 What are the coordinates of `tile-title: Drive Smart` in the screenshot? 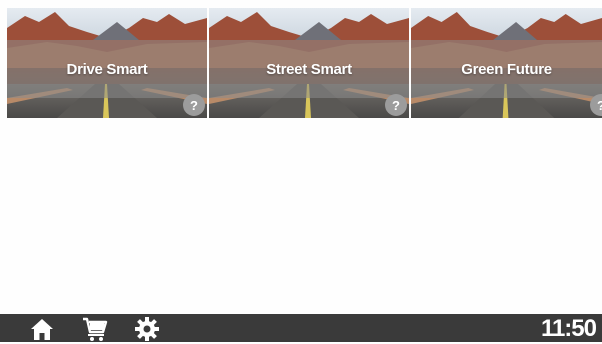 It's located at (107, 69).